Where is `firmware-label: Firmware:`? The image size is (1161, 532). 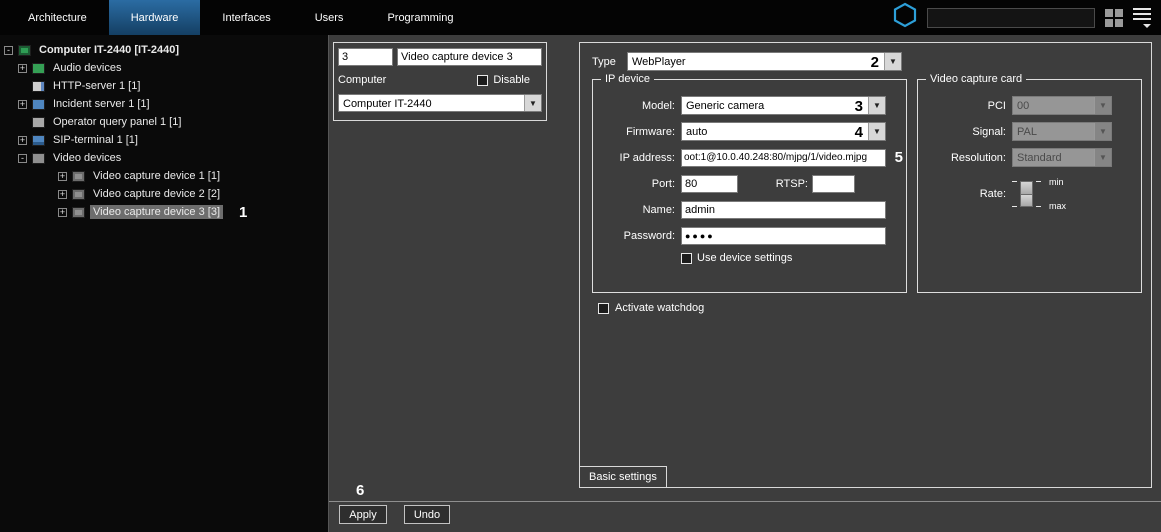
firmware-label: Firmware: is located at coordinates (650, 131).